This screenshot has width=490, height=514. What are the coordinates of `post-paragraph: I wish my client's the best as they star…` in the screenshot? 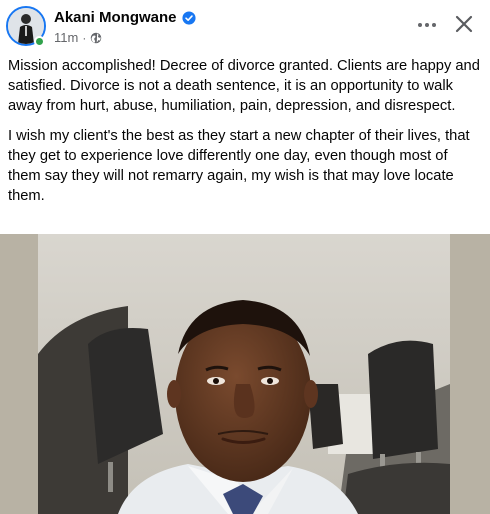 It's located at (239, 166).